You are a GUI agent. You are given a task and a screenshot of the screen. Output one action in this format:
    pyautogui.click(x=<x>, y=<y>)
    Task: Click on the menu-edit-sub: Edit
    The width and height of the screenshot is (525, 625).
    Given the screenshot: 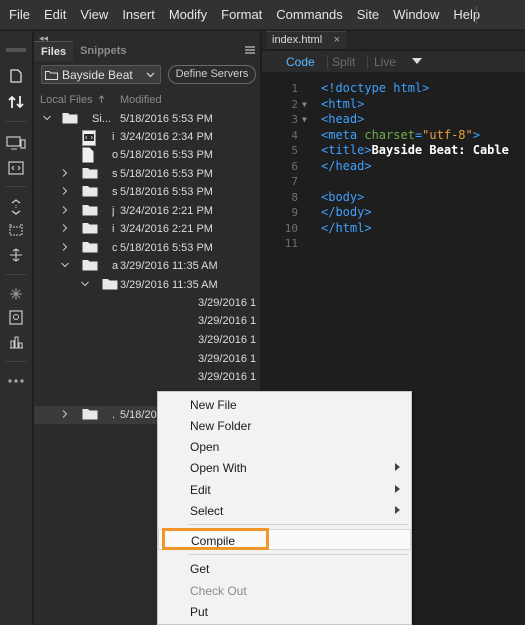 What is the action you would take?
    pyautogui.click(x=284, y=489)
    